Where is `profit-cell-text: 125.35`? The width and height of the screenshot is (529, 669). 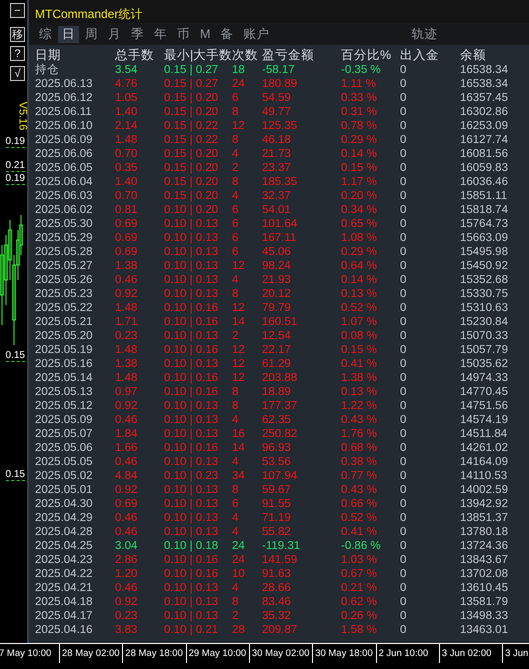
profit-cell-text: 125.35 is located at coordinates (280, 126).